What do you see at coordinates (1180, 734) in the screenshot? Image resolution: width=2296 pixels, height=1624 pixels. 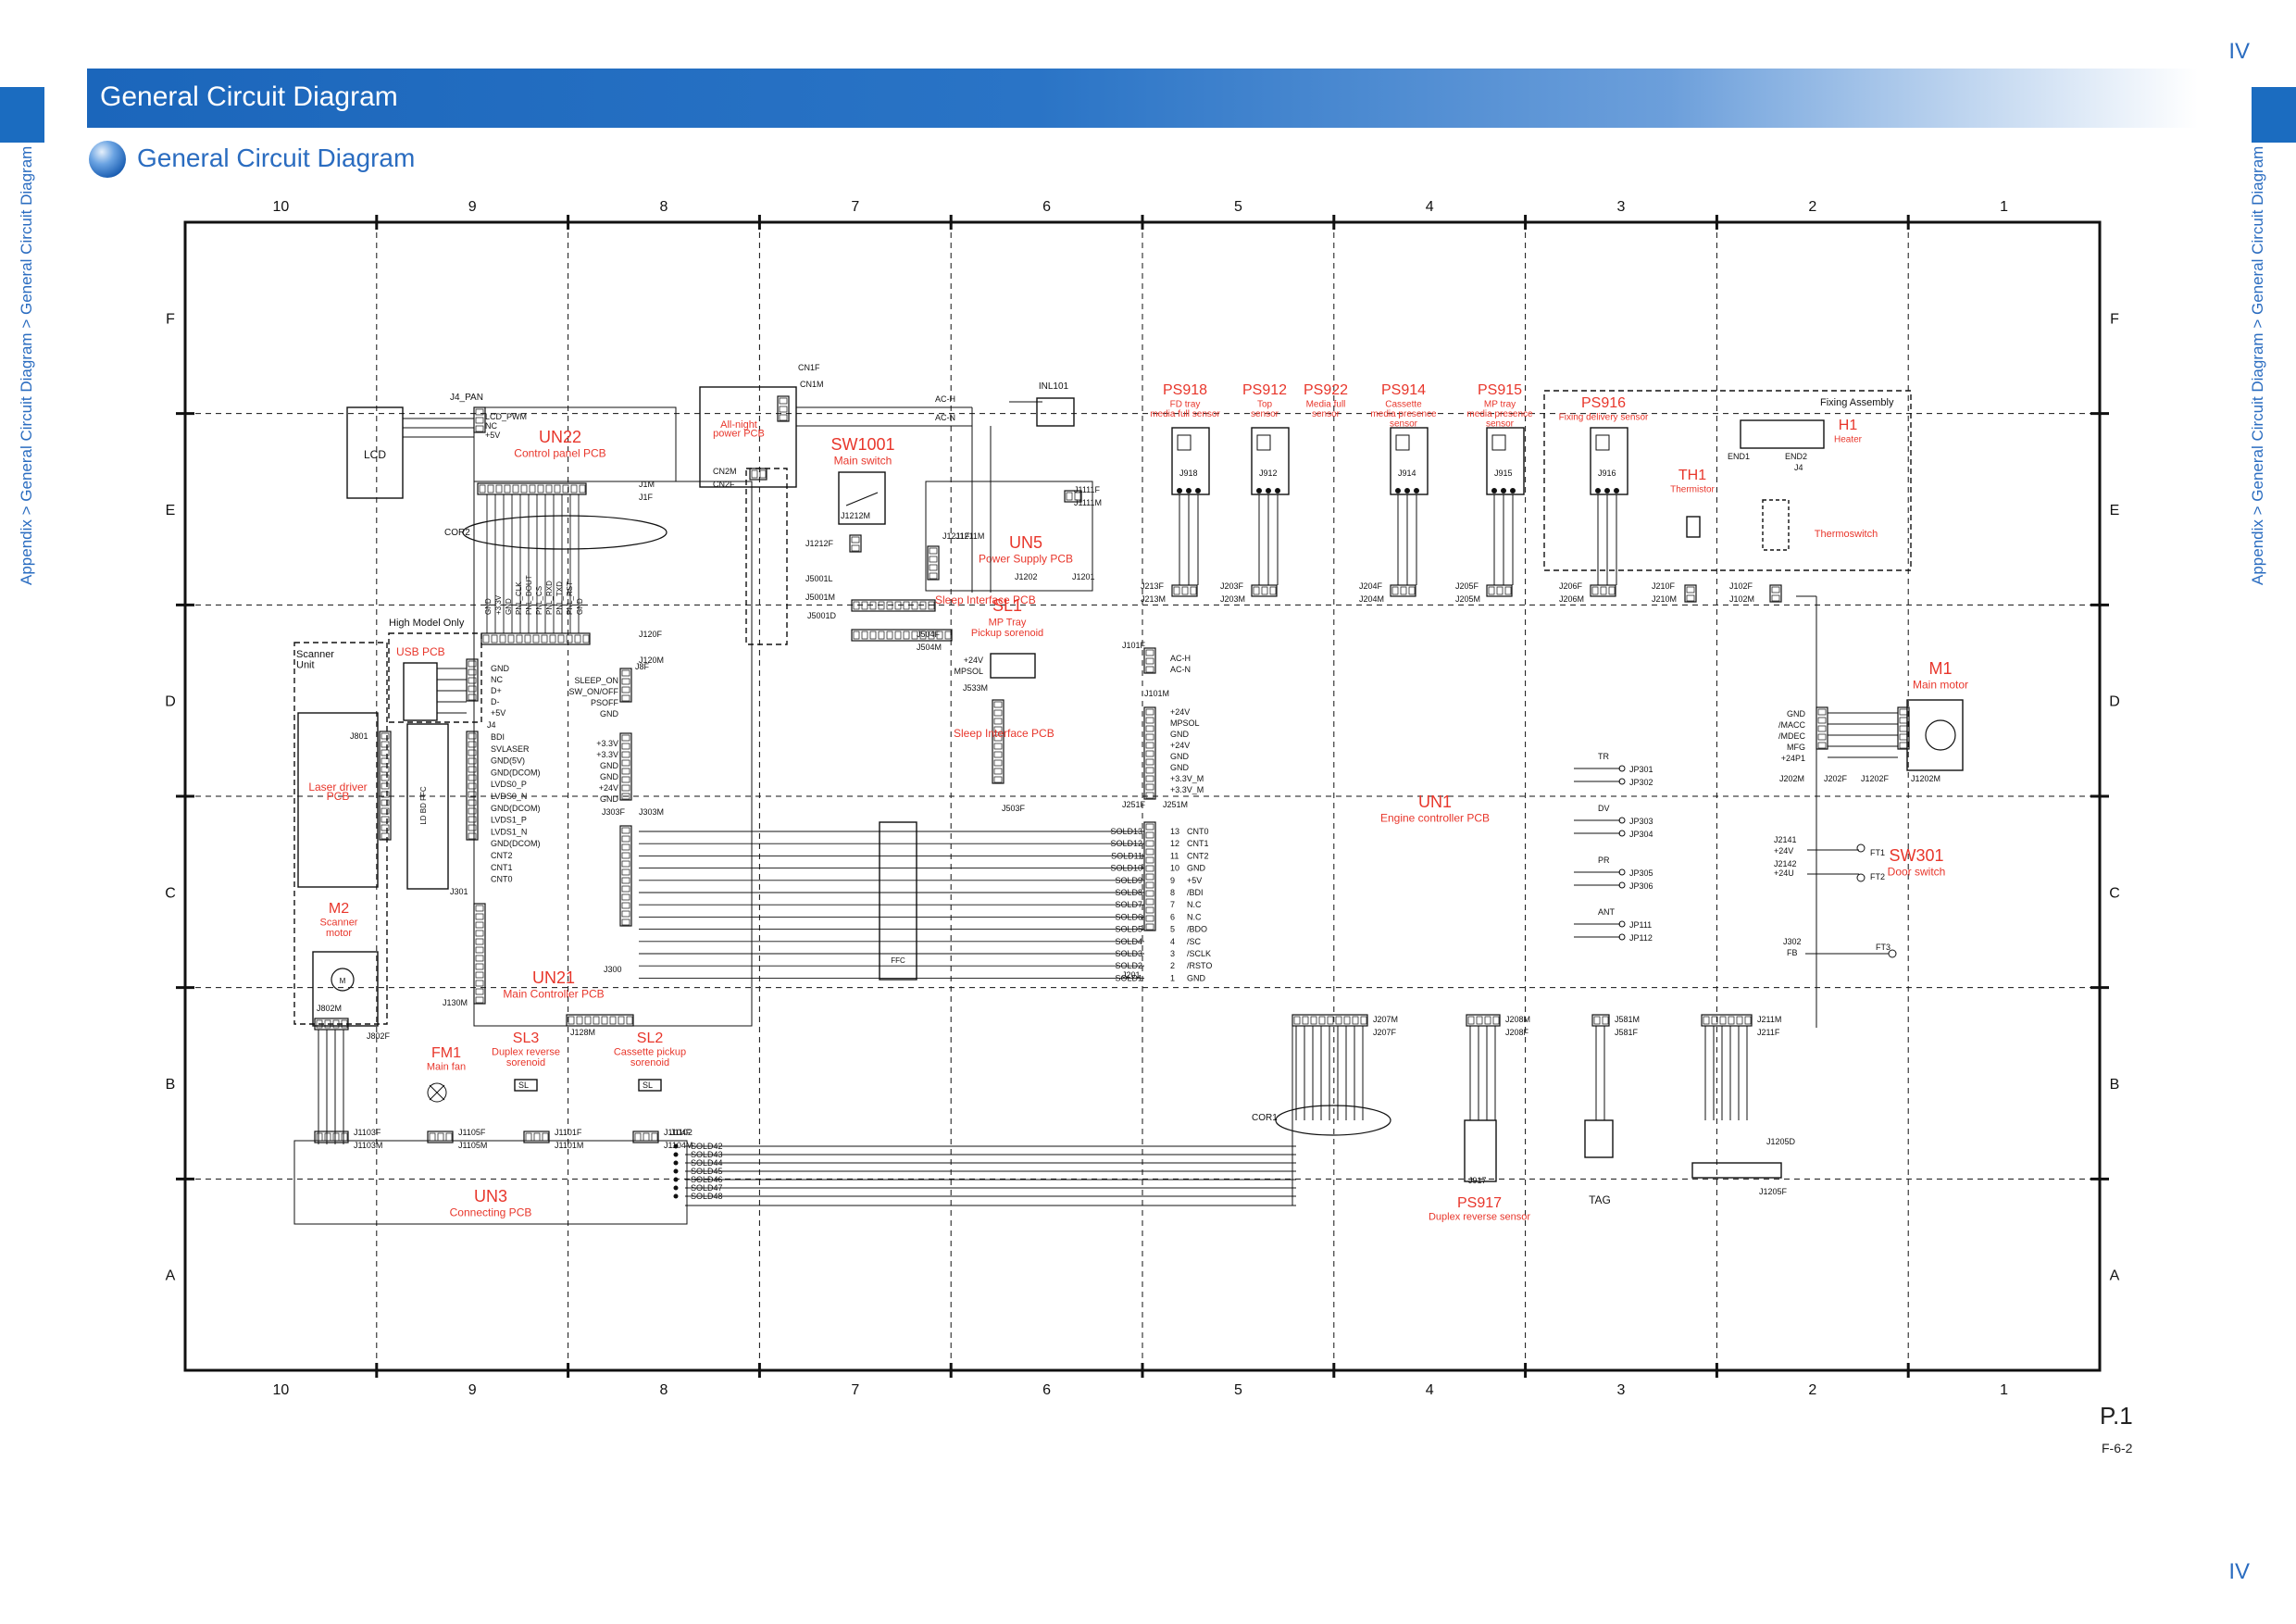 I see `connector-label: GND` at bounding box center [1180, 734].